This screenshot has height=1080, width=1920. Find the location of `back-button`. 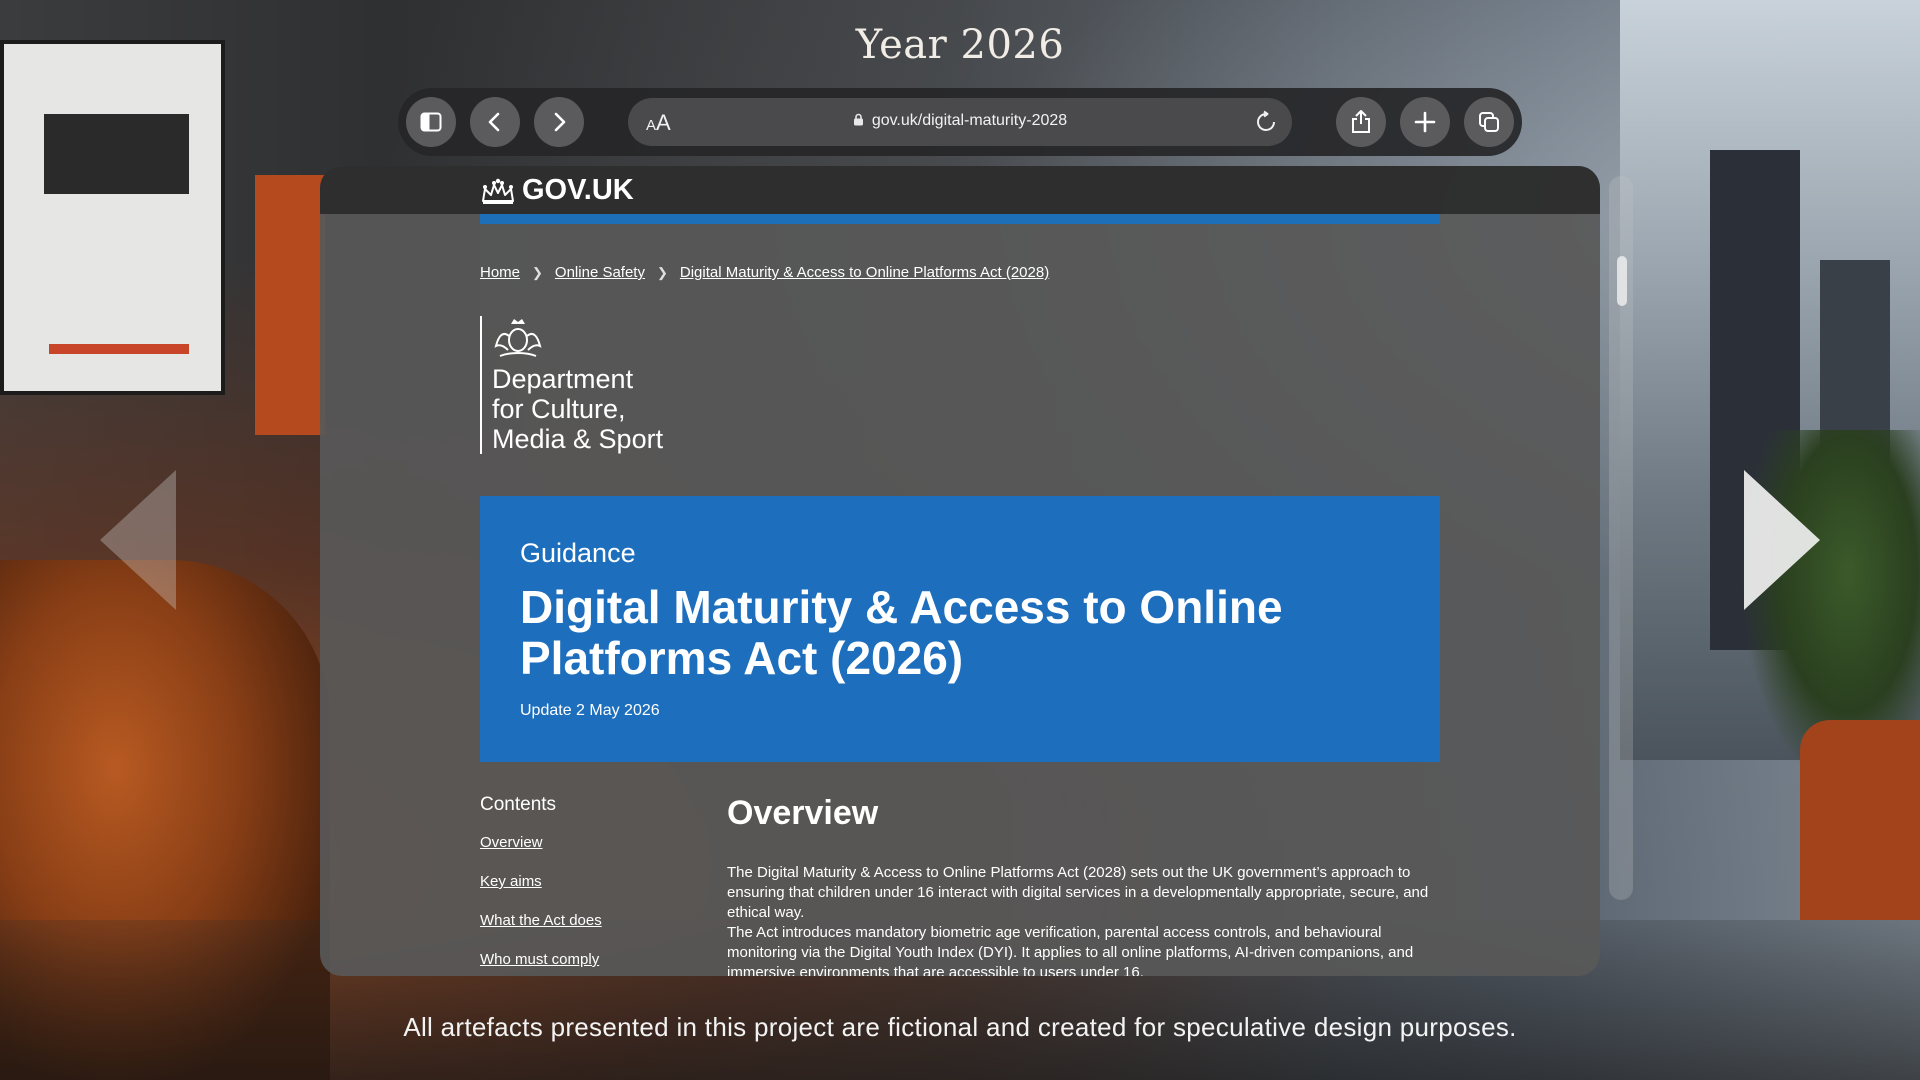

back-button is located at coordinates (495, 122).